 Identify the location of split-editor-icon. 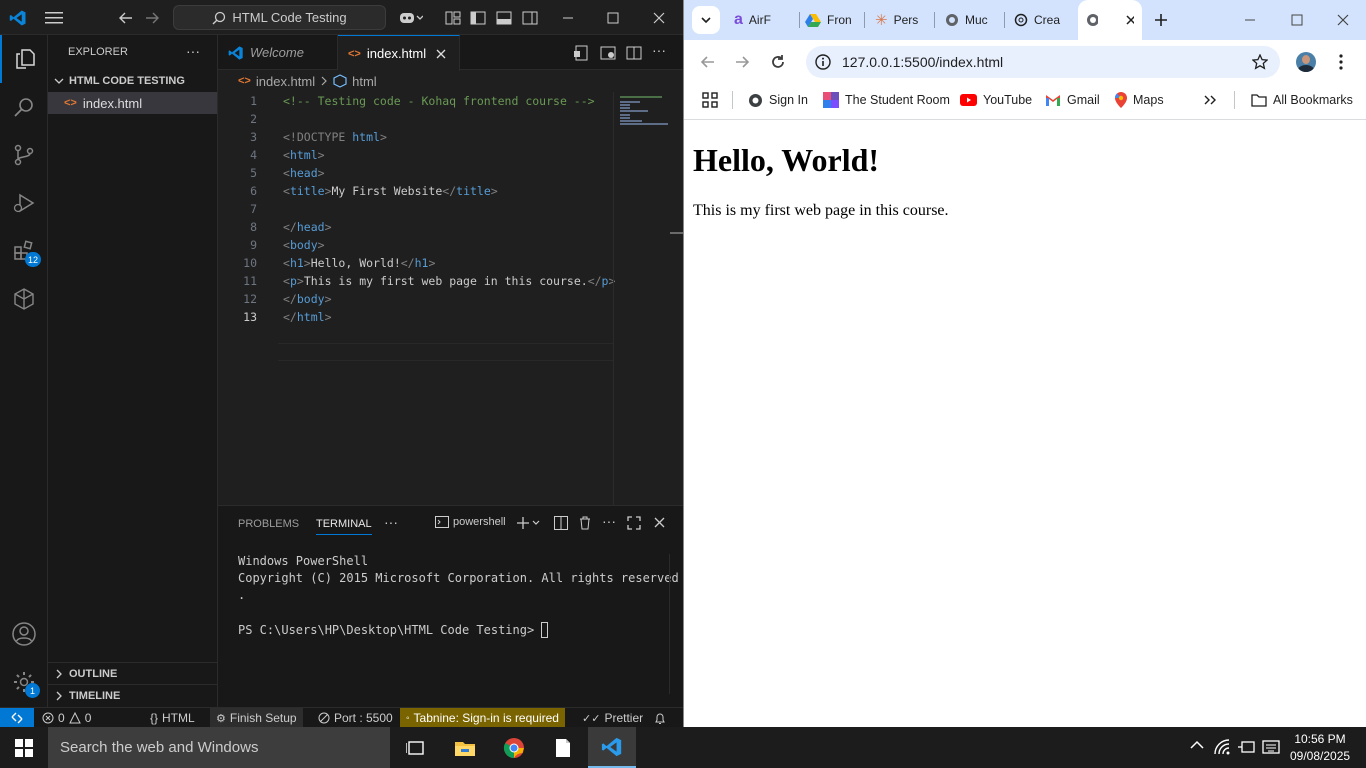
(634, 53).